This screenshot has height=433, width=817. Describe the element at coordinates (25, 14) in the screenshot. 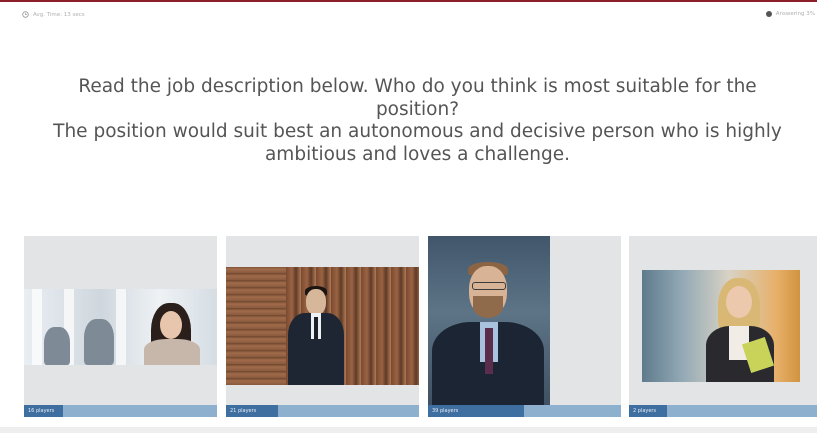

I see `clock-icon` at that location.